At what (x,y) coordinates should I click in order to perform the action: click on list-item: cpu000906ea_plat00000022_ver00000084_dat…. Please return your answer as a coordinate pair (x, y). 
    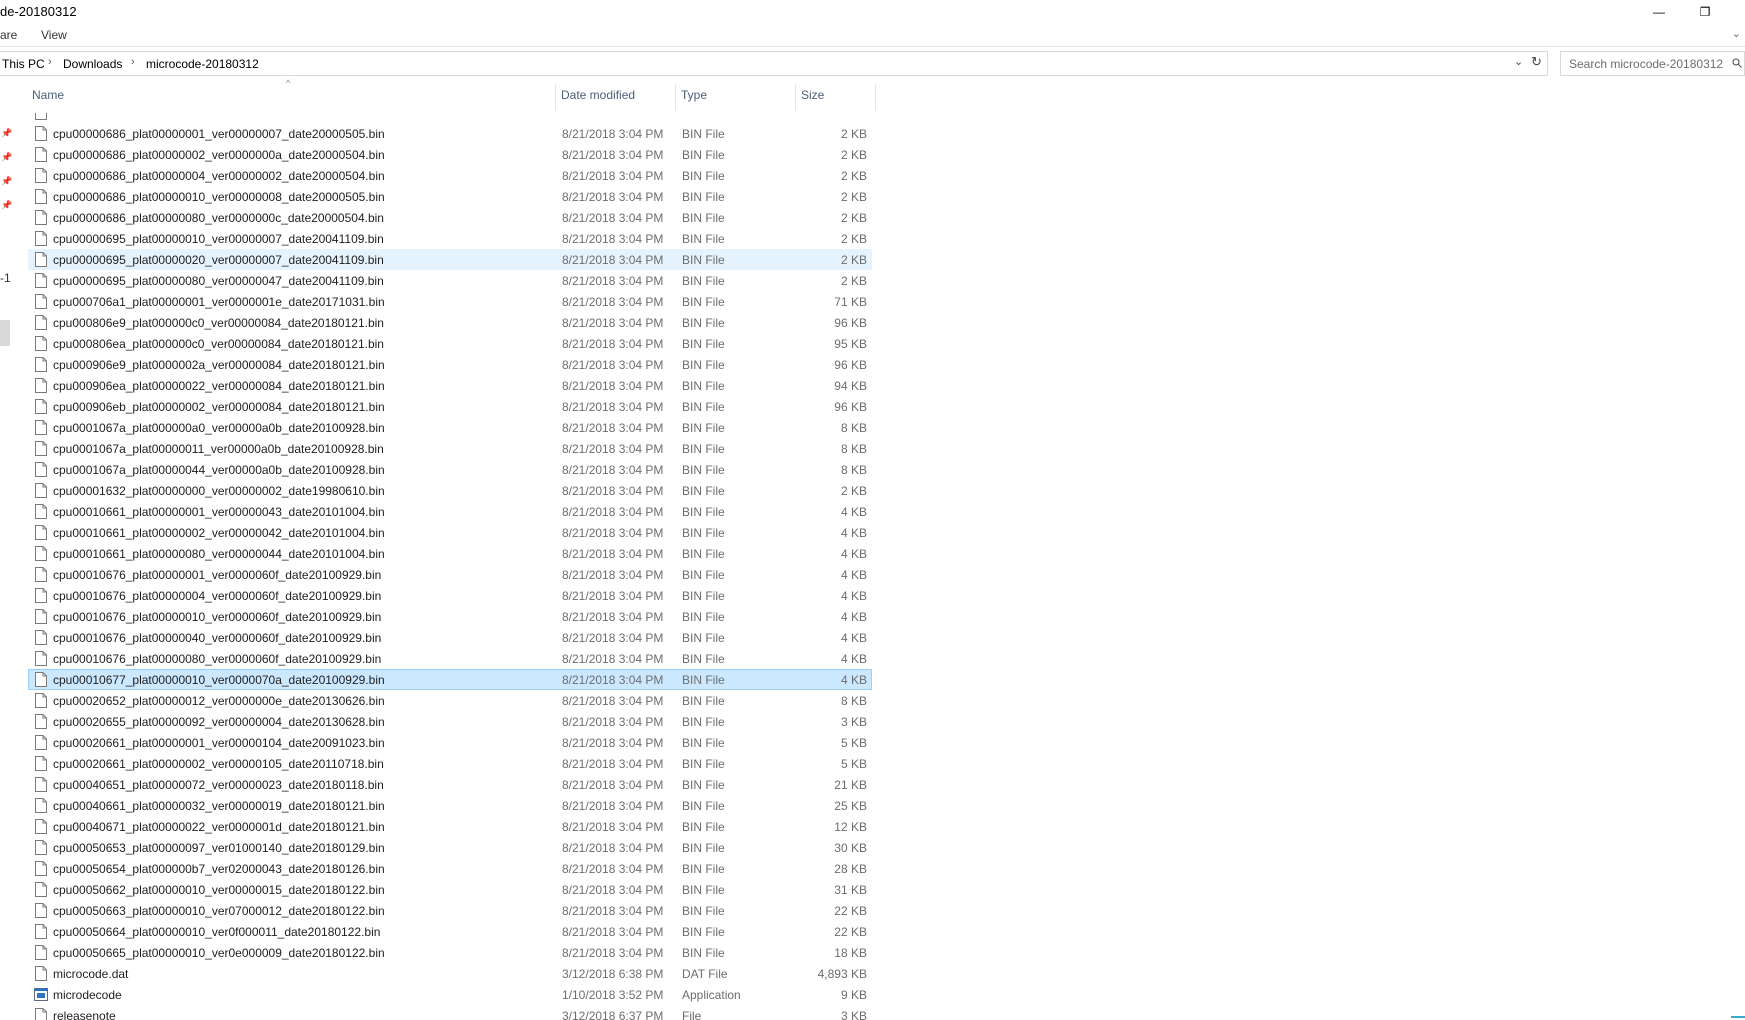
    Looking at the image, I should click on (450, 385).